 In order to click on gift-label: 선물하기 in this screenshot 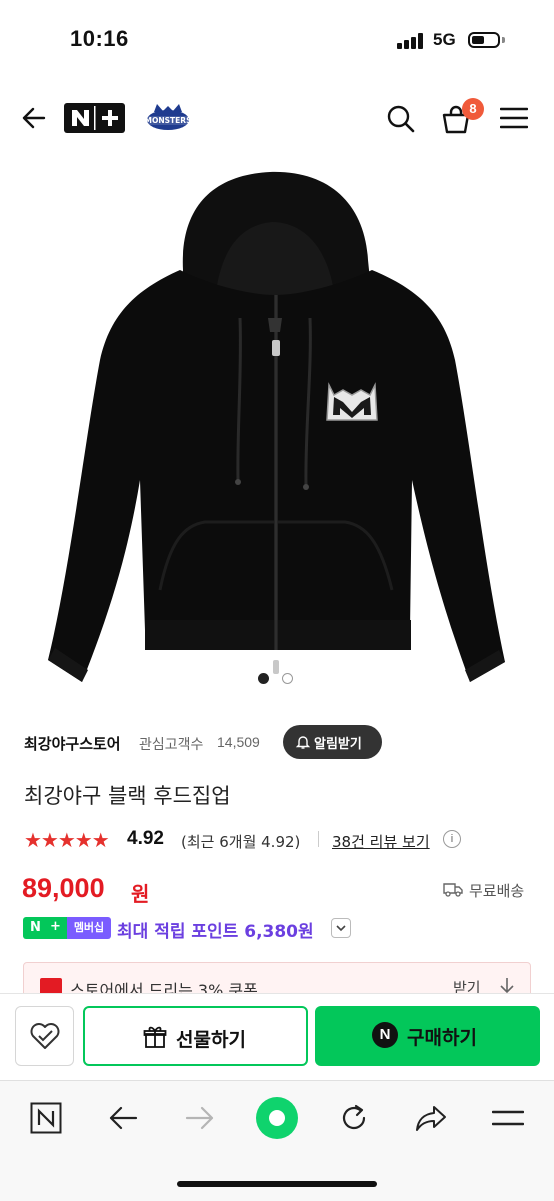, I will do `click(211, 1040)`.